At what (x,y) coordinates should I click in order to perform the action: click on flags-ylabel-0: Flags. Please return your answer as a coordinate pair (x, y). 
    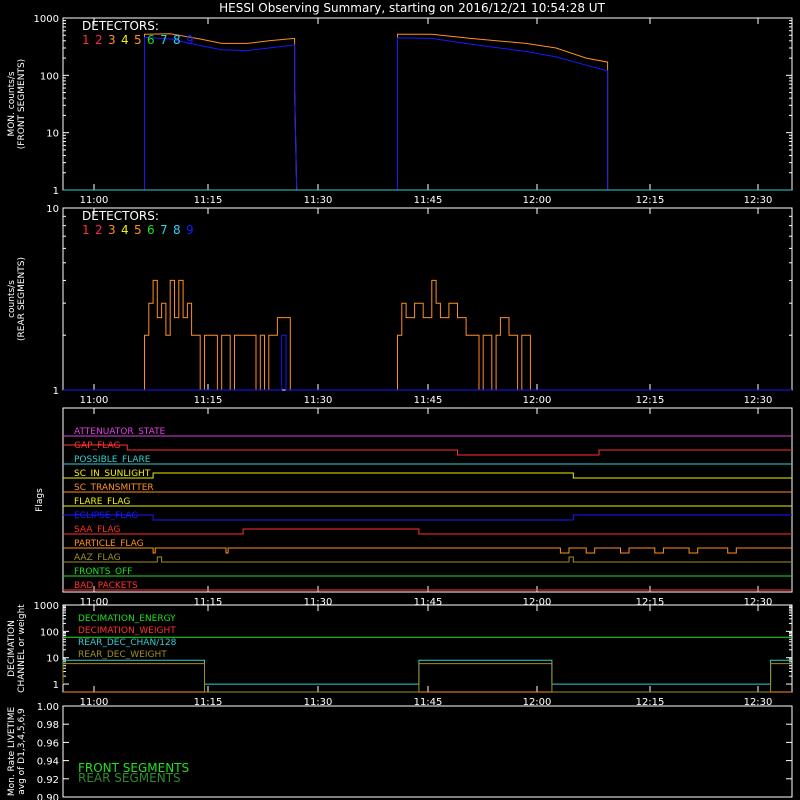
    Looking at the image, I should click on (40, 500).